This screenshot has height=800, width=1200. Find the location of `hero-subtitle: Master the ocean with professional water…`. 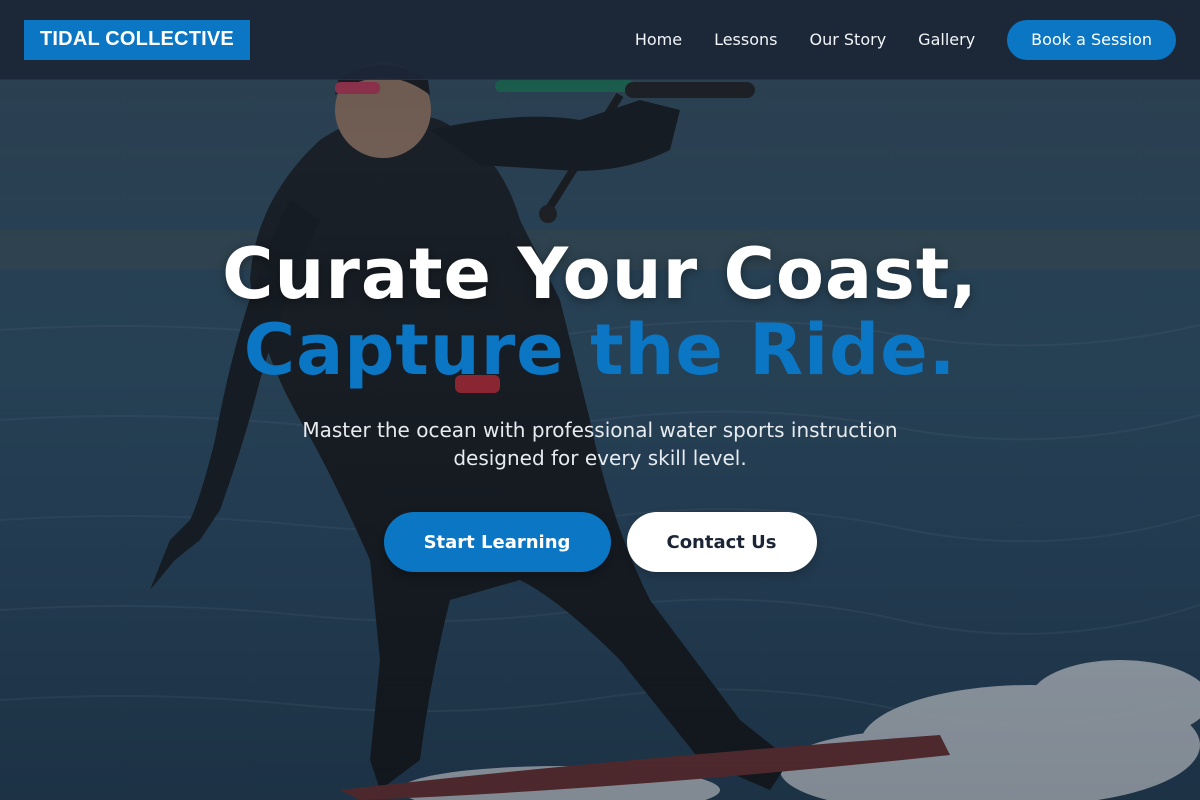

hero-subtitle: Master the ocean with professional water… is located at coordinates (600, 444).